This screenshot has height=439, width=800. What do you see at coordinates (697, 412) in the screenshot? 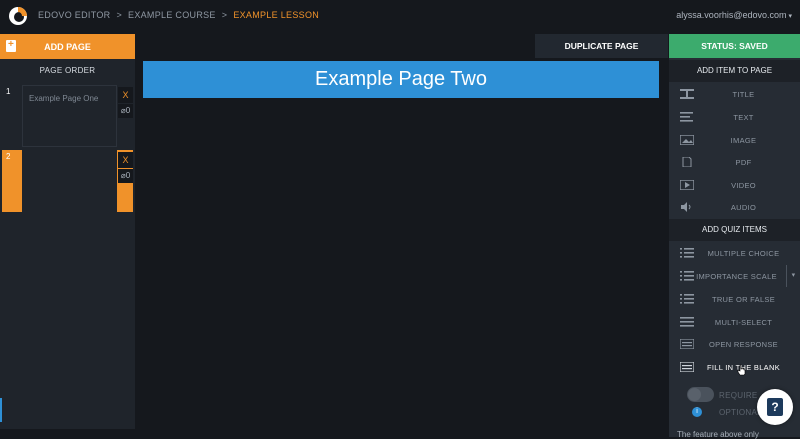
I see `info-icon: i` at bounding box center [697, 412].